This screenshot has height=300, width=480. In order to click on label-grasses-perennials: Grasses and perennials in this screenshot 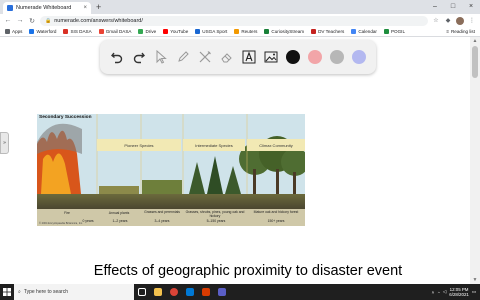, I will do `click(162, 212)`.